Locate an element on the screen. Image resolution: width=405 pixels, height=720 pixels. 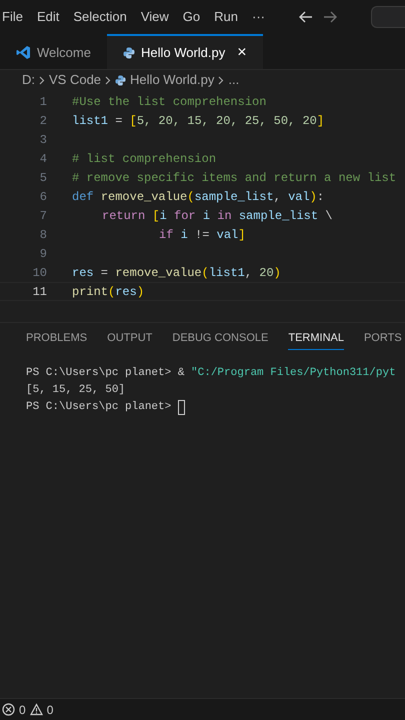
editor-tab: Hello World.py × is located at coordinates (184, 51).